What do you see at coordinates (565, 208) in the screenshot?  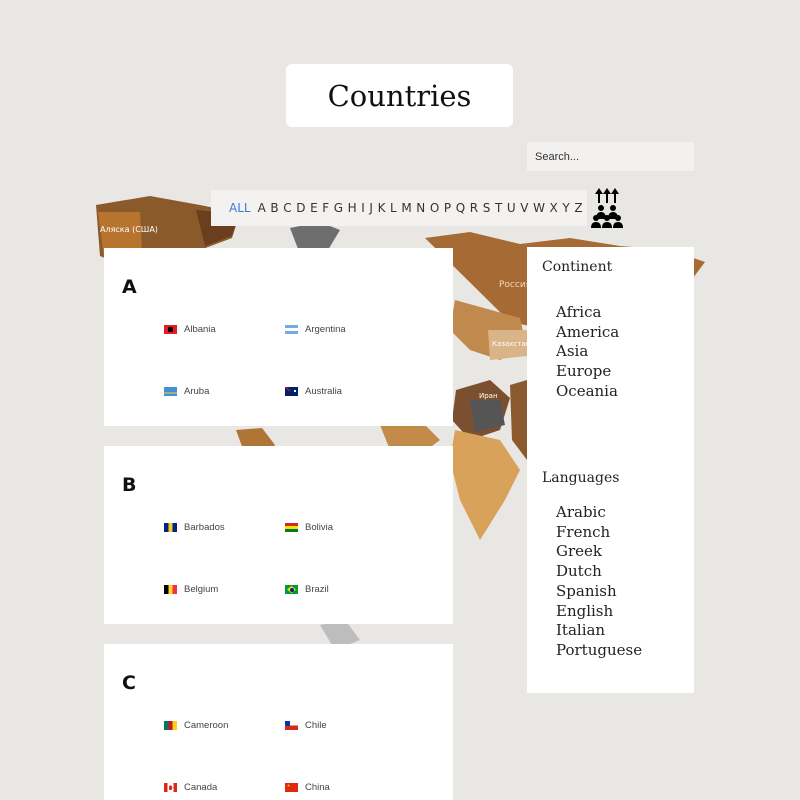 I see `letter-filter-y: Y` at bounding box center [565, 208].